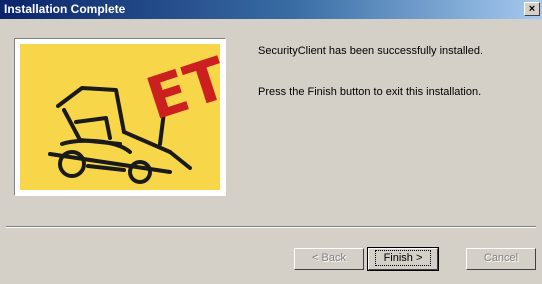 This screenshot has height=284, width=542. What do you see at coordinates (179, 88) in the screenshot?
I see `logo-text: ET` at bounding box center [179, 88].